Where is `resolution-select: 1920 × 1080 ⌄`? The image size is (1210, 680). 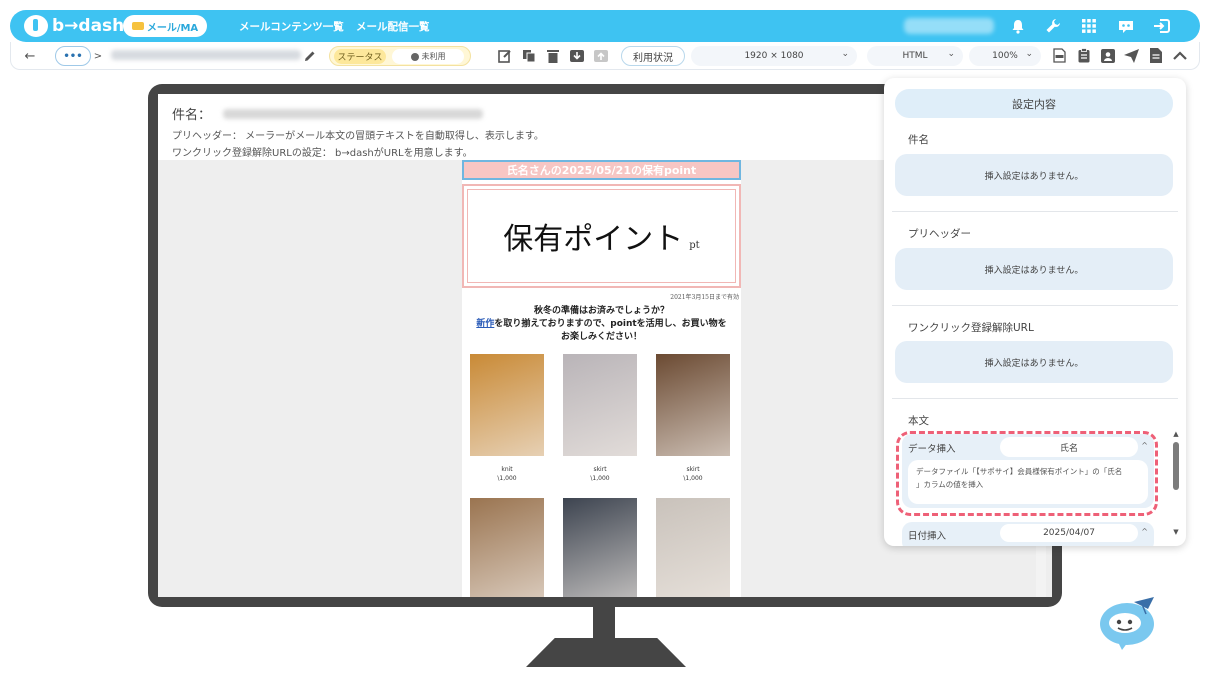
resolution-select: 1920 × 1080 ⌄ is located at coordinates (774, 56).